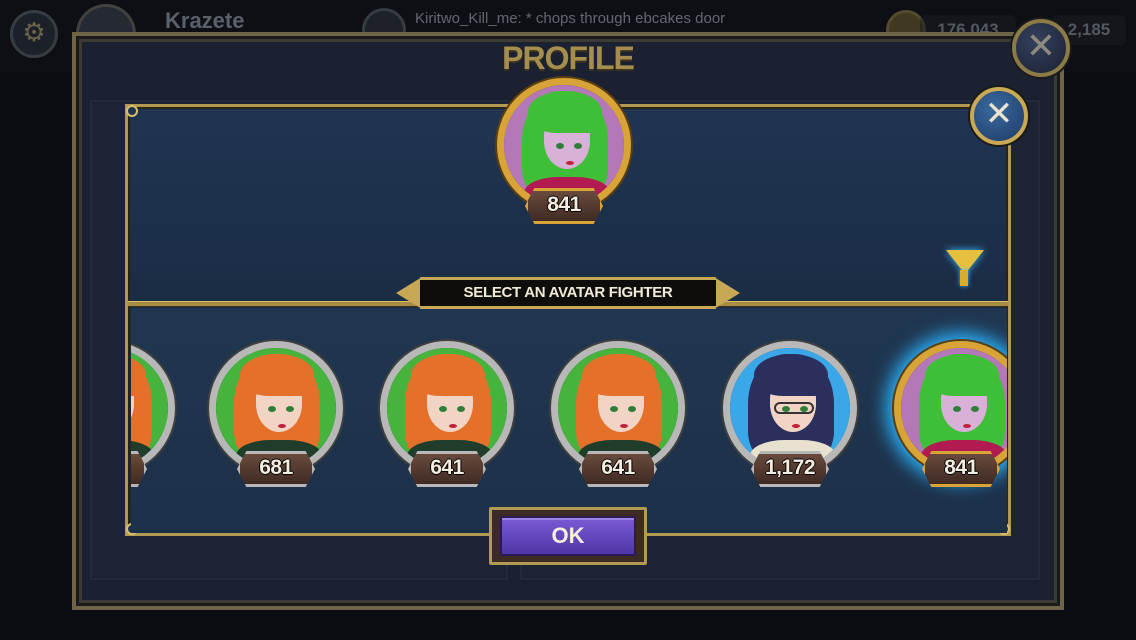  What do you see at coordinates (790, 416) in the screenshot?
I see `fighter-avatar: 1,172` at bounding box center [790, 416].